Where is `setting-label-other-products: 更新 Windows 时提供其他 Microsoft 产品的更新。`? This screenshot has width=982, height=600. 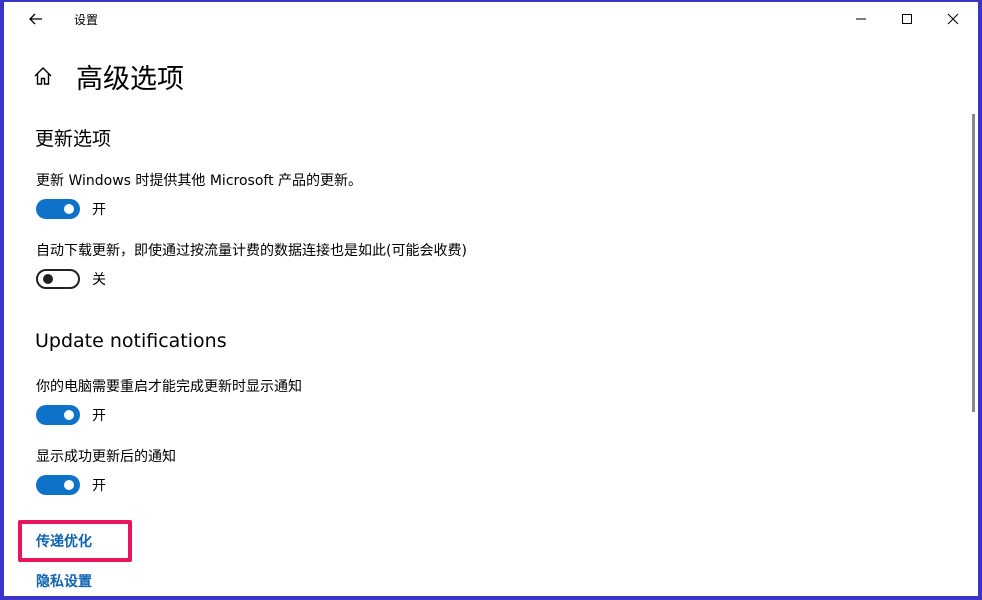 setting-label-other-products: 更新 Windows 时提供其他 Microsoft 产品的更新。 is located at coordinates (199, 181).